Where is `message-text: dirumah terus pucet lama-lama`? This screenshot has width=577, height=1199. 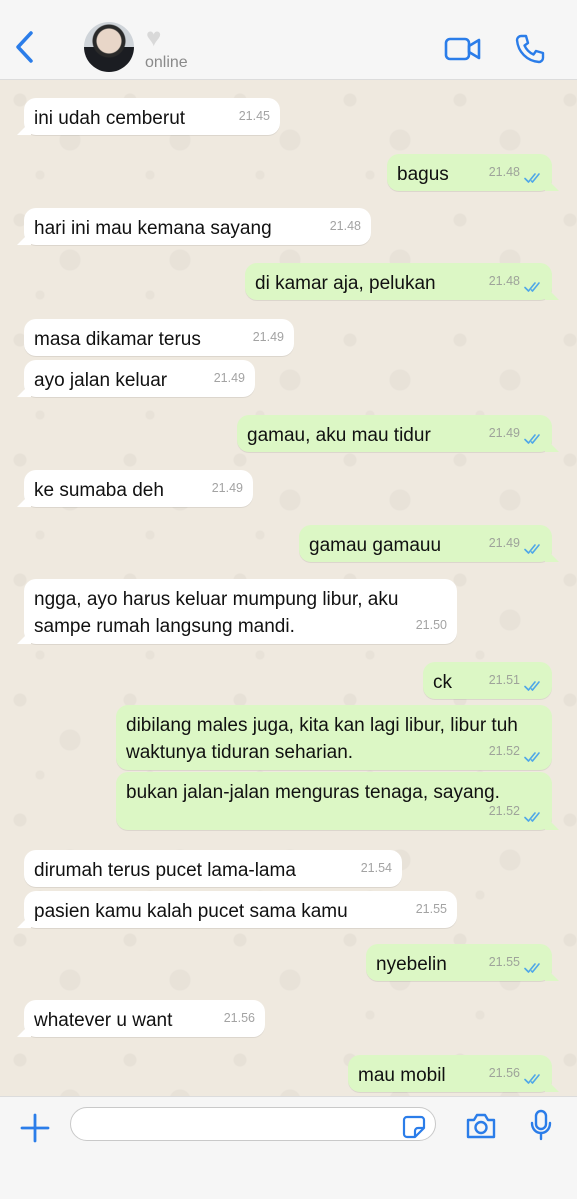
message-text: dirumah terus pucet lama-lama is located at coordinates (165, 870).